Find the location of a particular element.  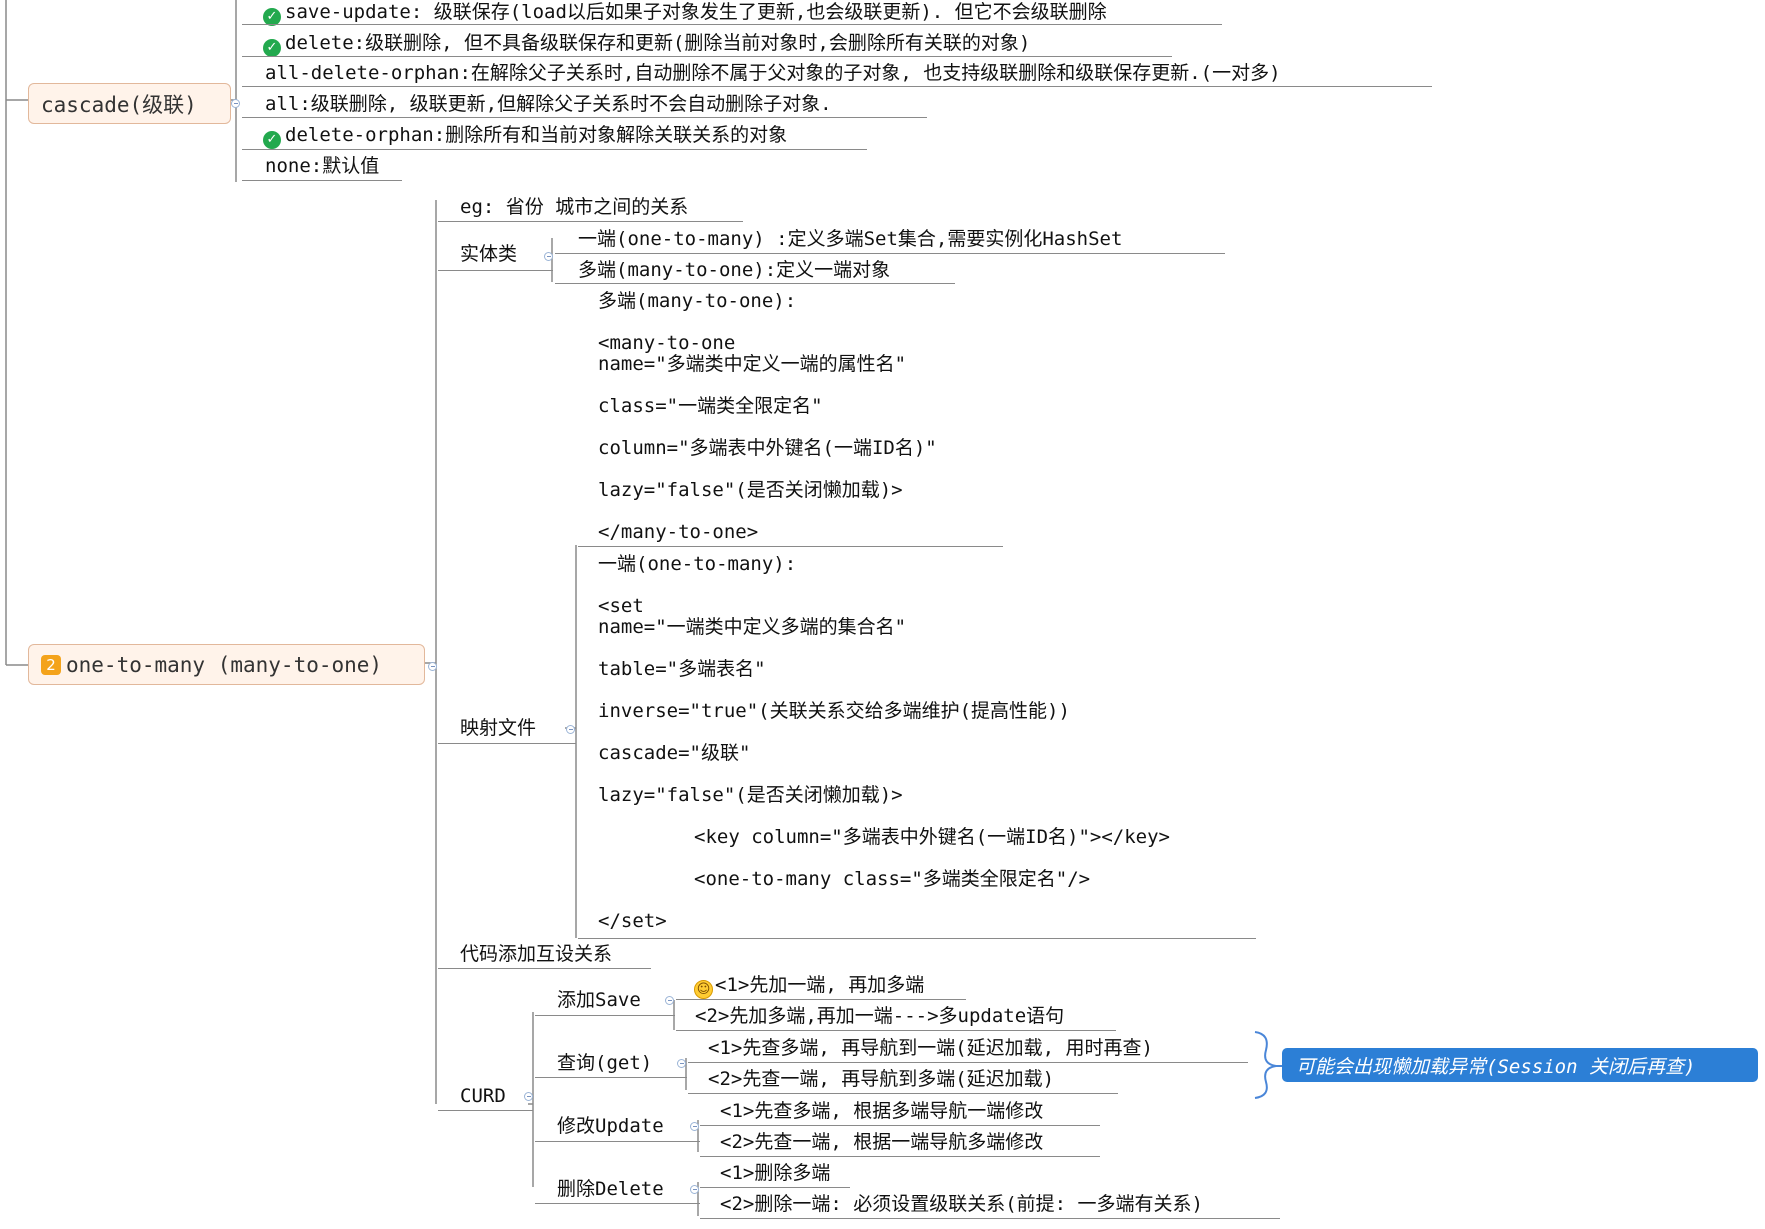

lazy-load-callout: 可能会出现懒加载异常(Session 关闭后再查) is located at coordinates (1520, 1065).